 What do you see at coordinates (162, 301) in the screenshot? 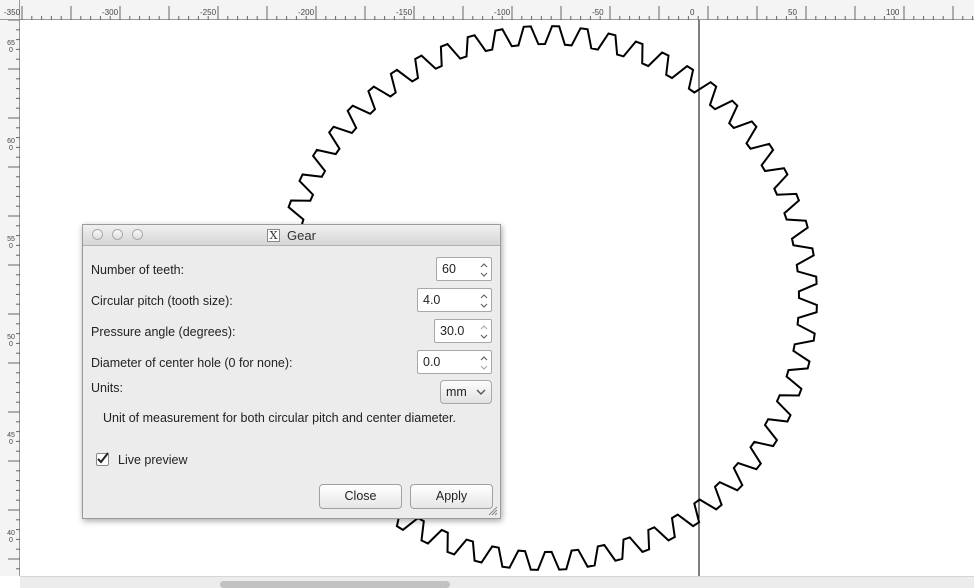
I see `pitch-label: Circular pitch (tooth size):` at bounding box center [162, 301].